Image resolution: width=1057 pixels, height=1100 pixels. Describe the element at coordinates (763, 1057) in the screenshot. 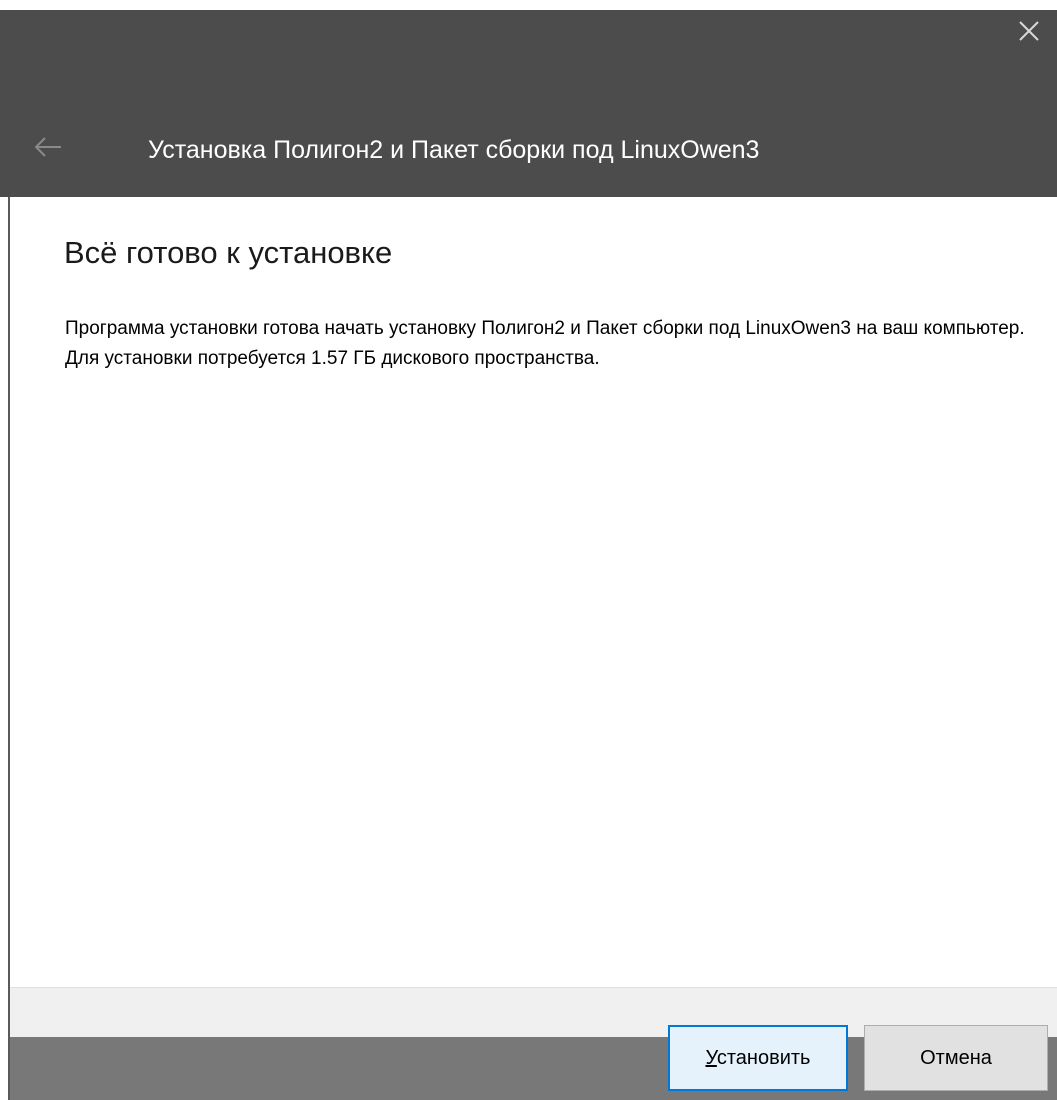

I see `install-button-label-rest: становить` at that location.